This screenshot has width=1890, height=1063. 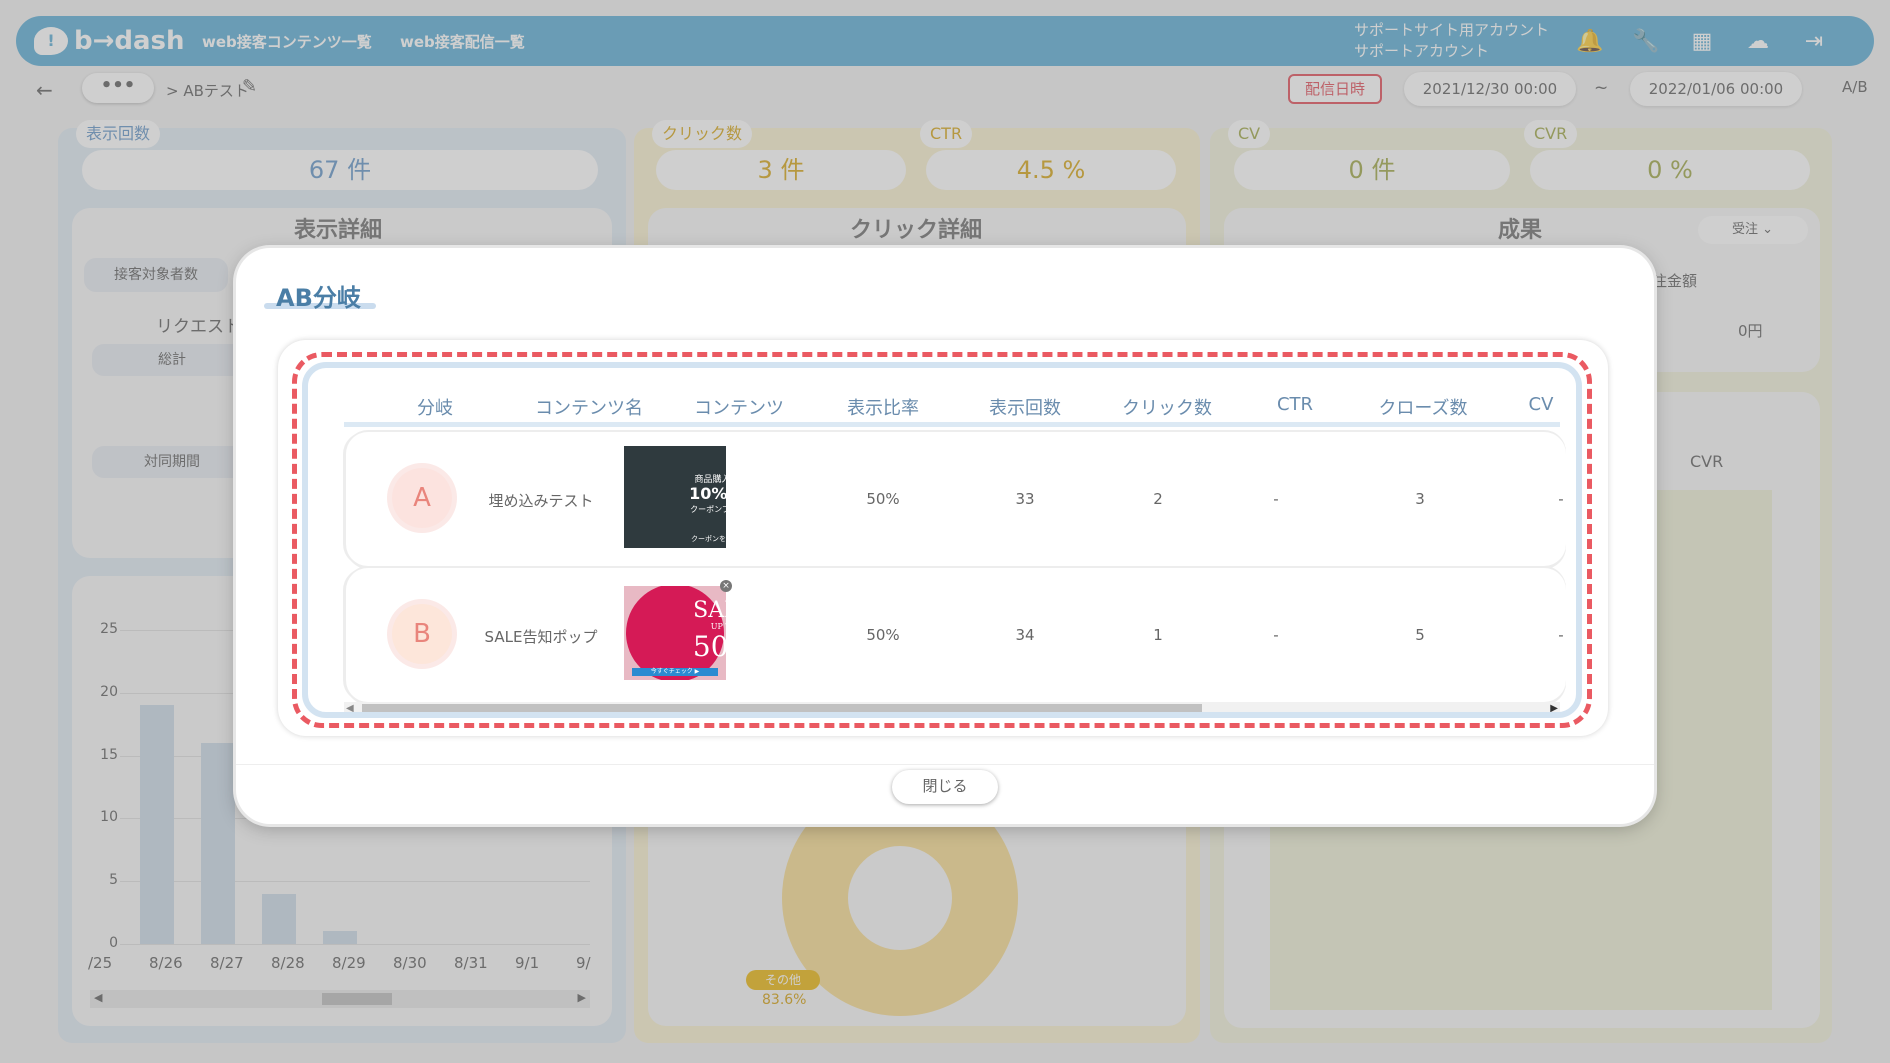 What do you see at coordinates (1554, 707) in the screenshot?
I see `scroll-right-icon: ▶` at bounding box center [1554, 707].